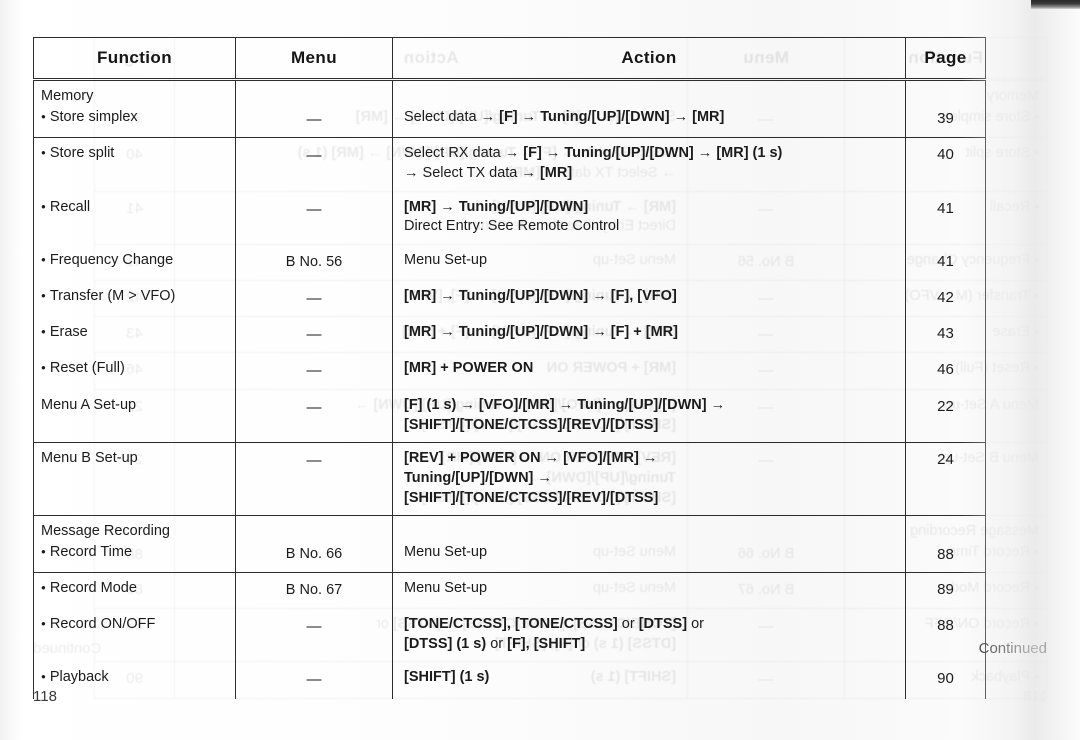 This screenshot has height=740, width=1080. Describe the element at coordinates (133, 625) in the screenshot. I see `function-label: Record ON/OFF` at that location.